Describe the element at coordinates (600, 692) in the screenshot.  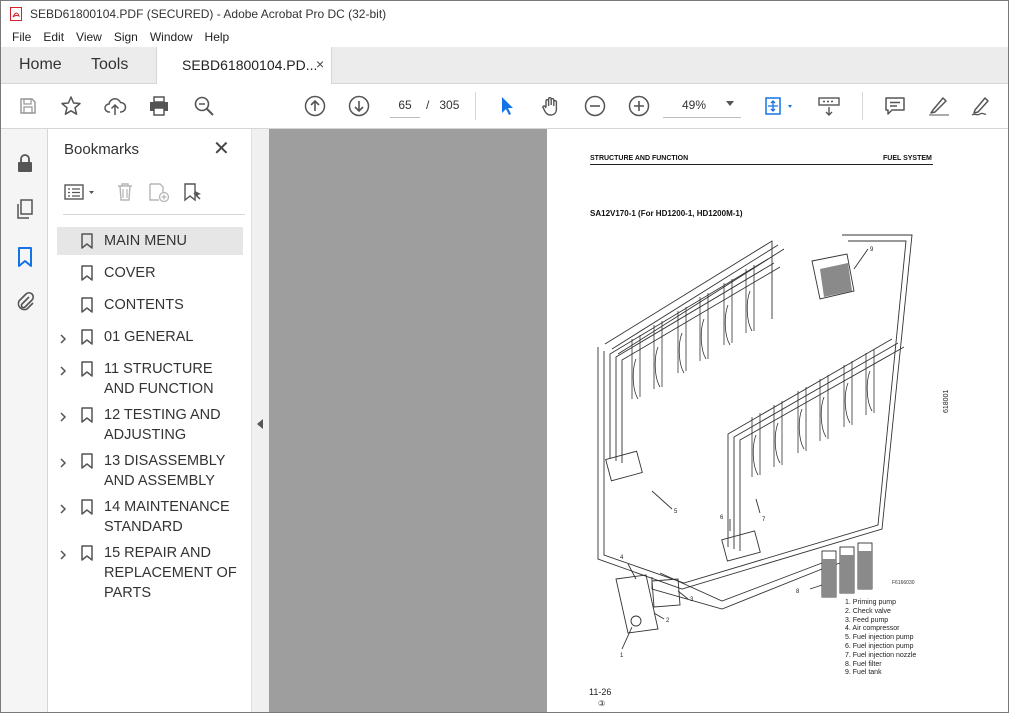
I see `page-number-label: 11-26` at that location.